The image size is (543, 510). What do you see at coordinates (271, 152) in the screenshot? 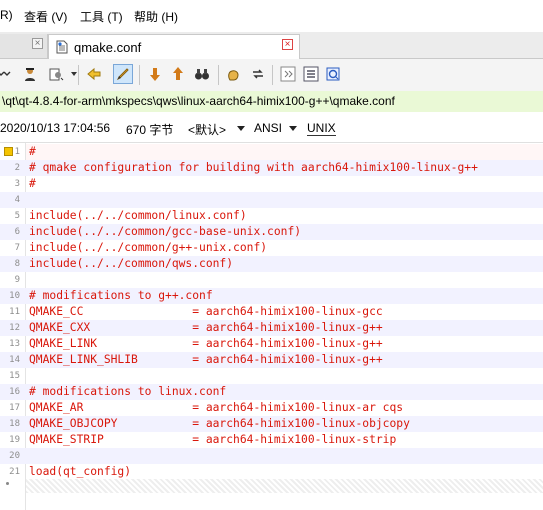
I see `code-line: 1 #` at bounding box center [271, 152].